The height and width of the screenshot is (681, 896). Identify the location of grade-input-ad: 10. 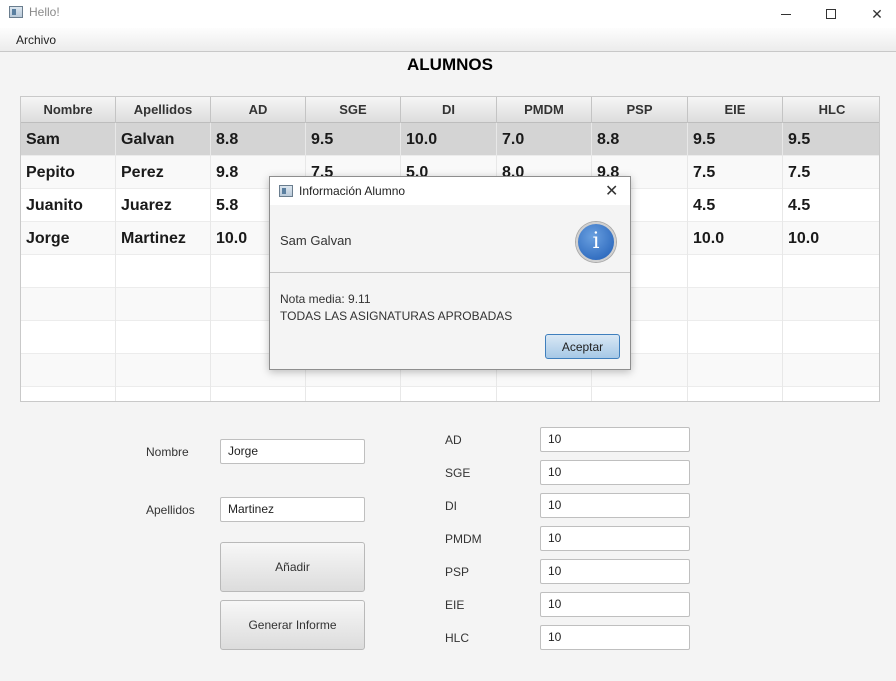
(615, 439).